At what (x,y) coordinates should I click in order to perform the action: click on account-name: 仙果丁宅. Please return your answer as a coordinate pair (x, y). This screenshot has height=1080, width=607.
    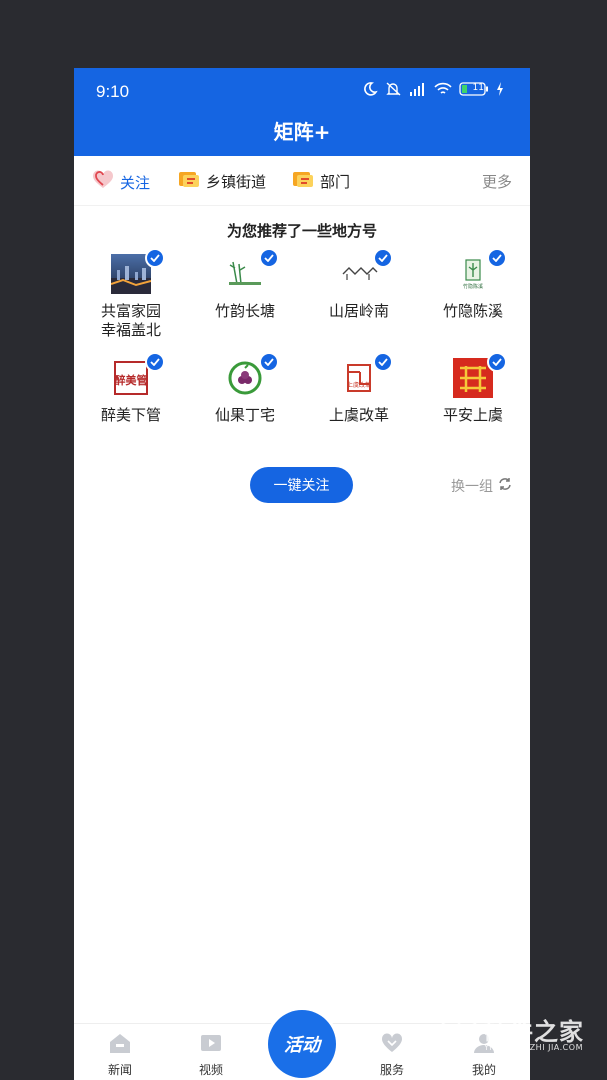
    Looking at the image, I should click on (244, 415).